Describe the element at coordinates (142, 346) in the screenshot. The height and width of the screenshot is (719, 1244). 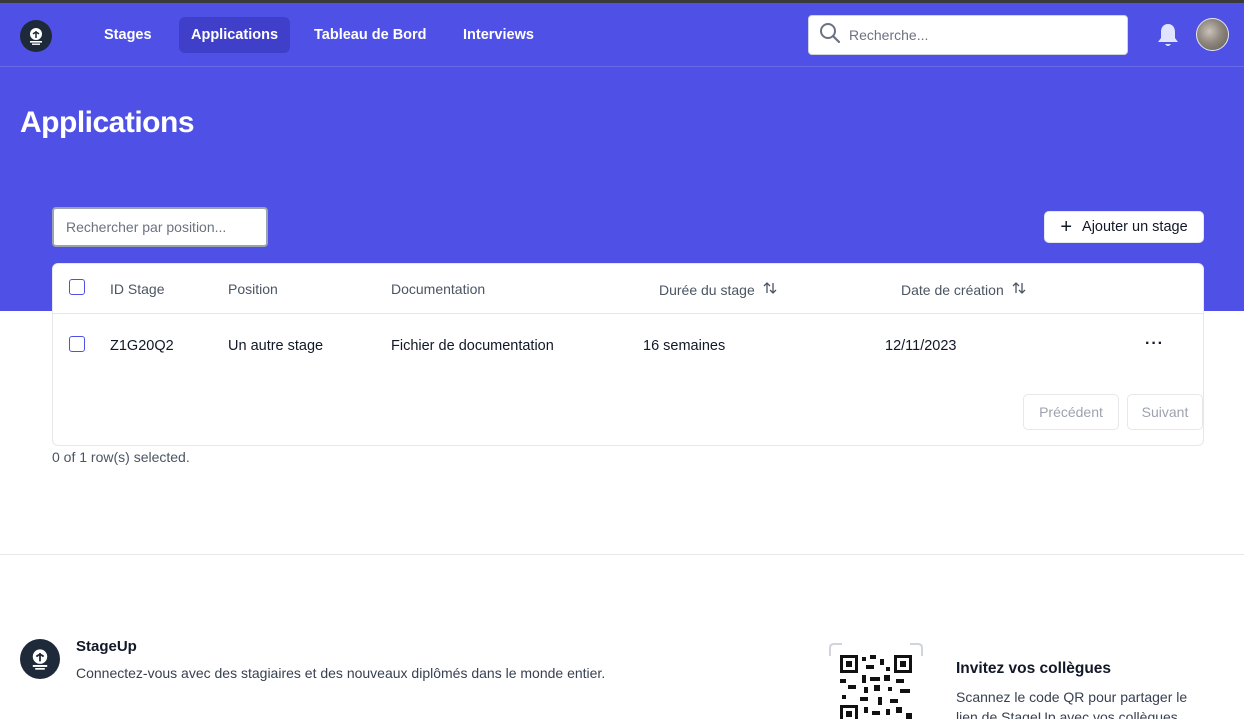
I see `cell-id: Z1G20Q2` at that location.